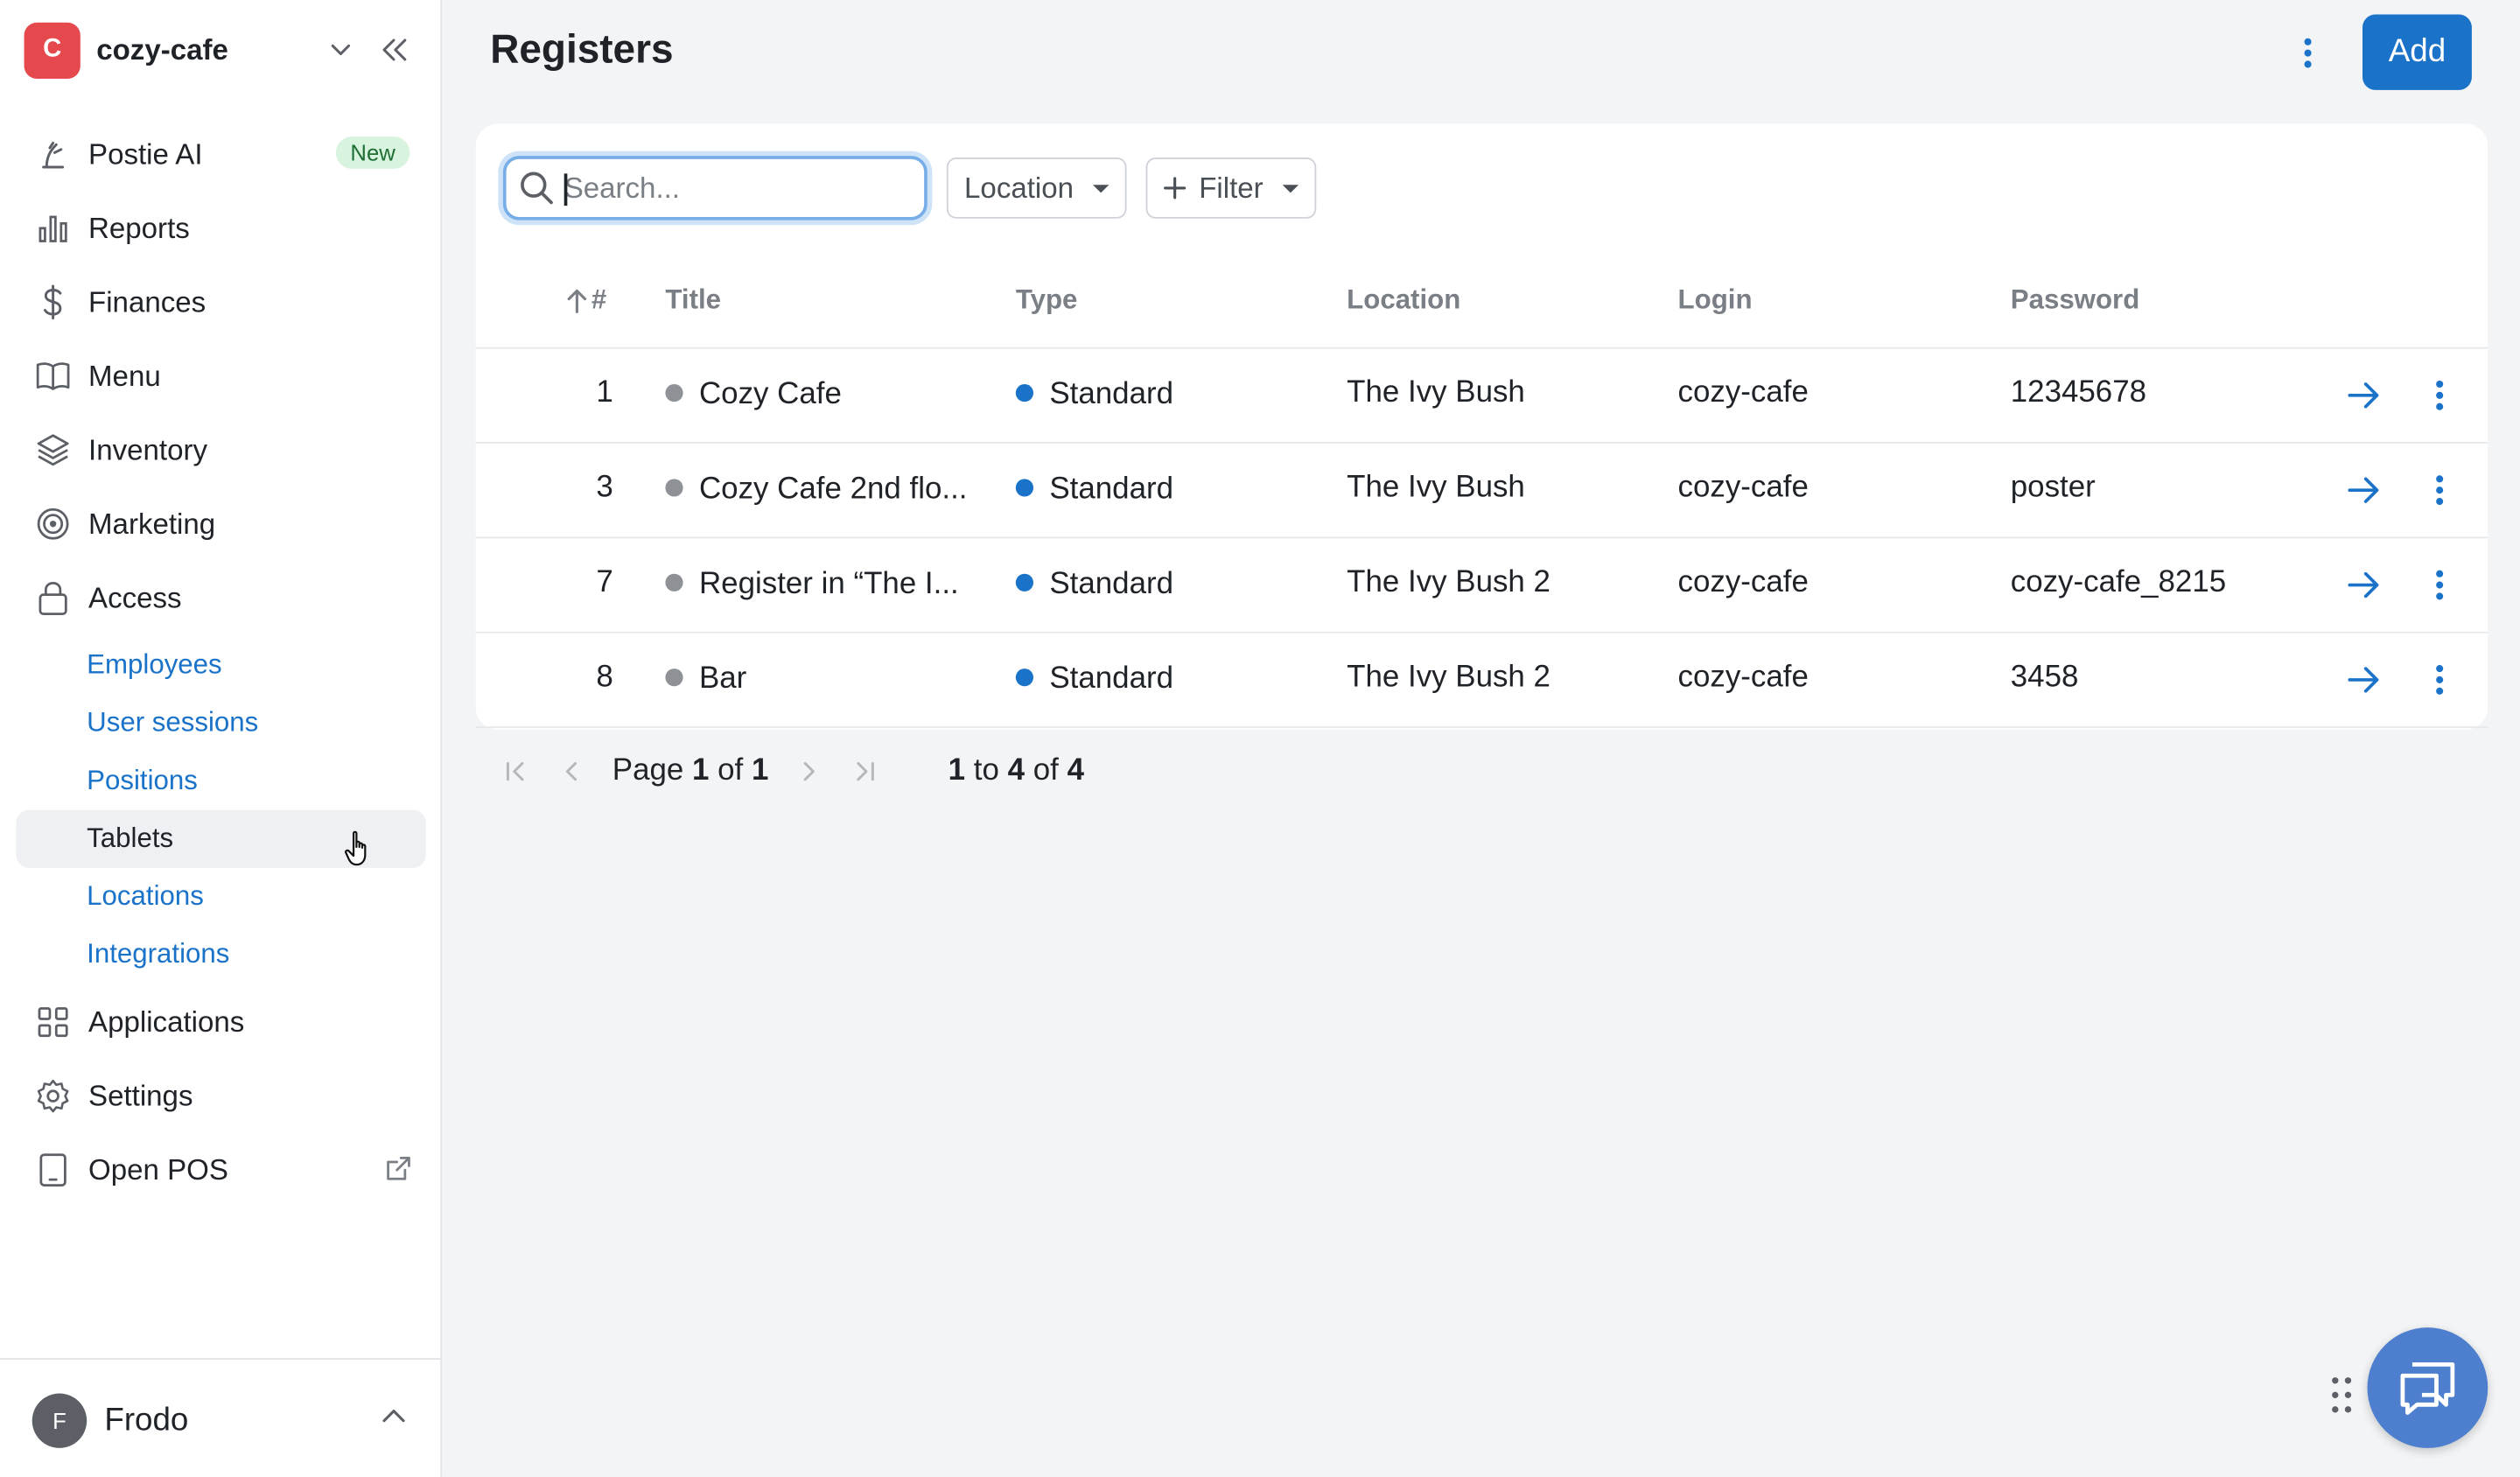 The width and height of the screenshot is (2520, 1477). Describe the element at coordinates (1019, 187) in the screenshot. I see `location-dropdown-label: Location` at that location.